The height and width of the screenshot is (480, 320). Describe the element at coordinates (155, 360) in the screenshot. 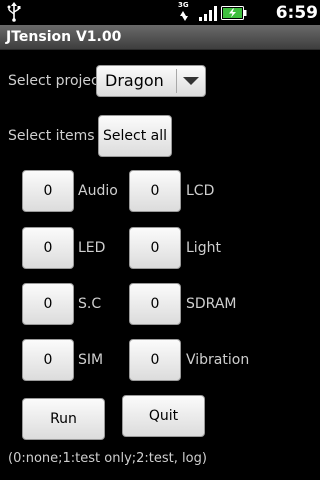

I see `item-value-vibration: 0` at that location.